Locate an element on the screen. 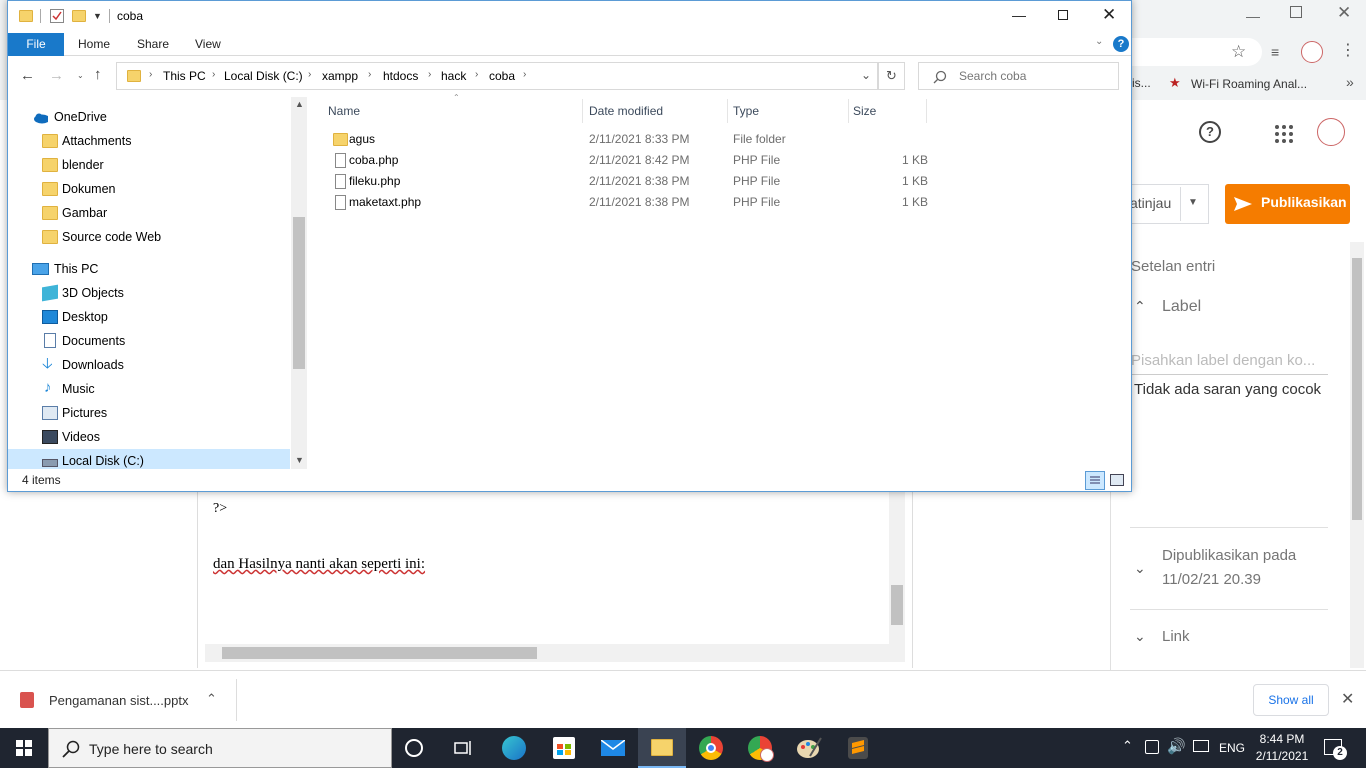  column-date-modified: Date modified is located at coordinates (626, 111).